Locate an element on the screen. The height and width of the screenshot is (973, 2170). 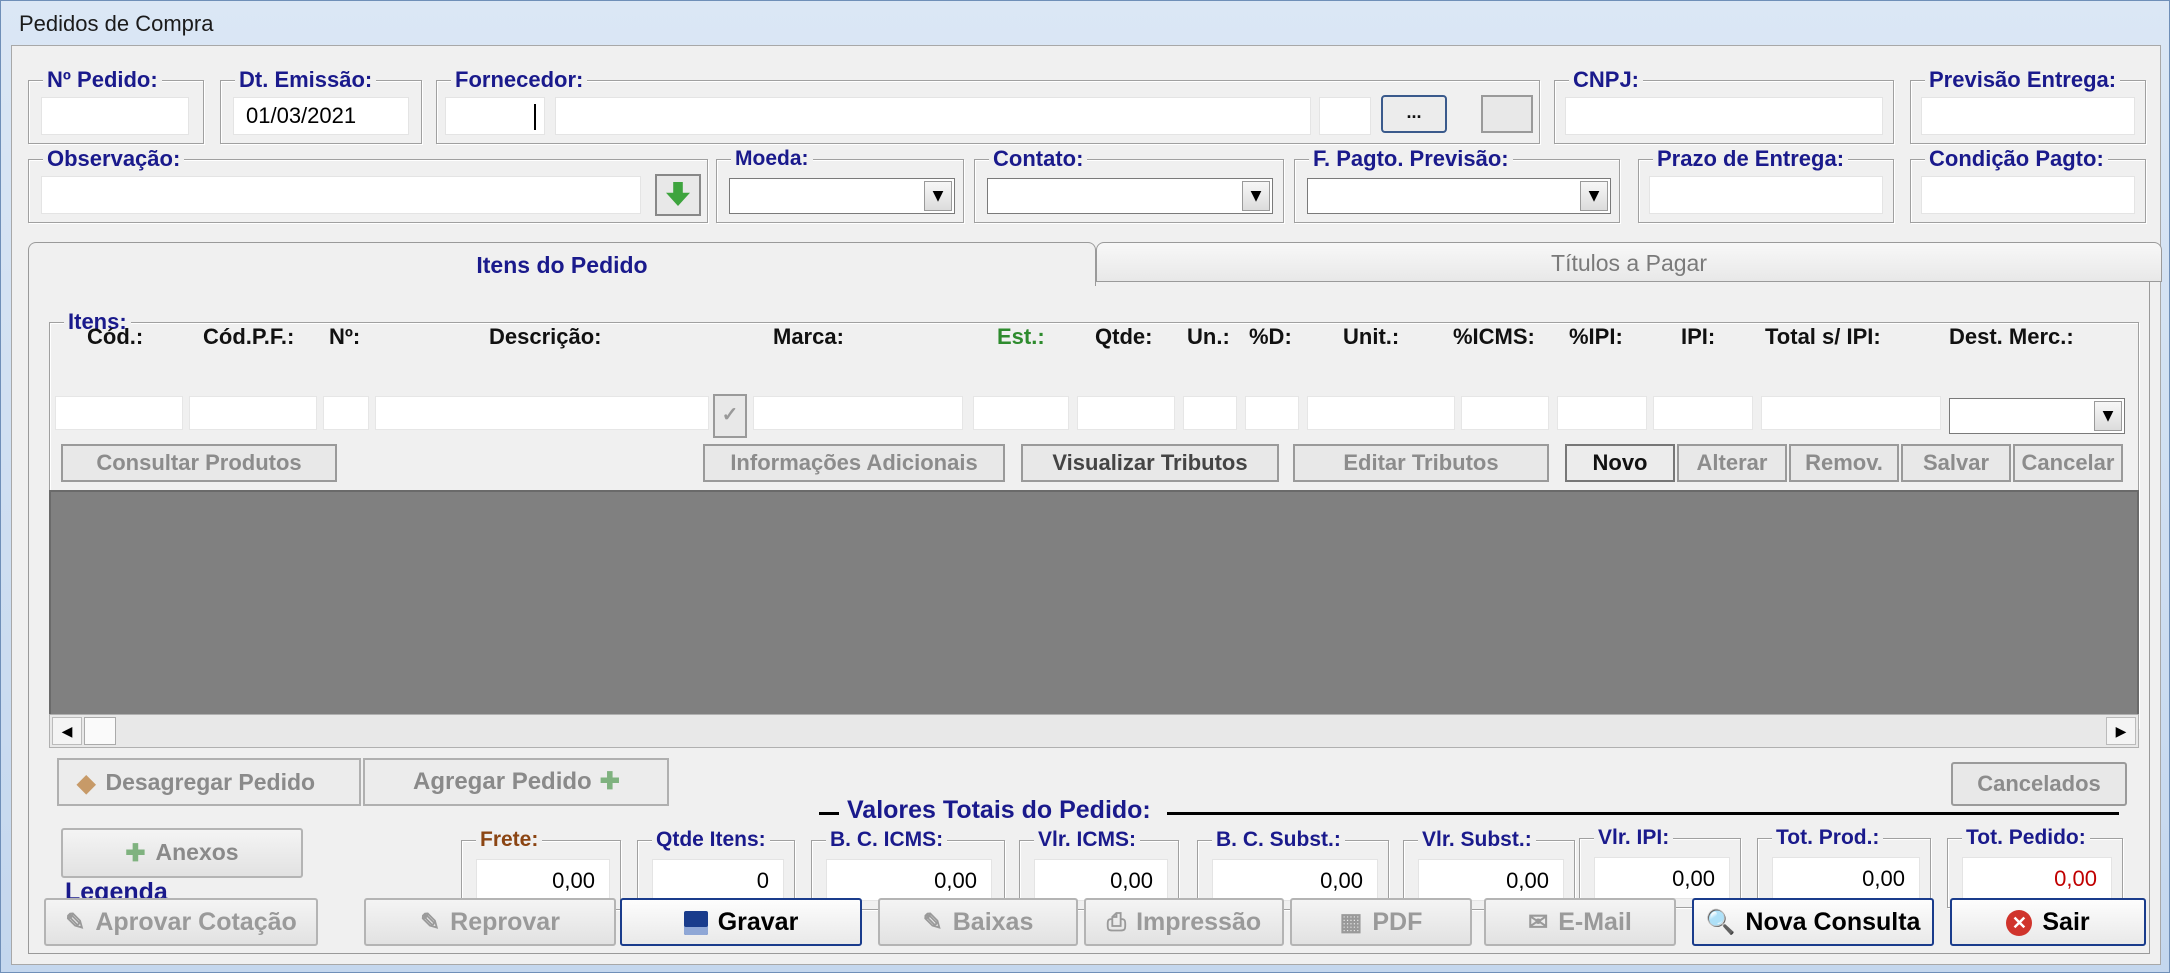
label-emissao: Dt. Emissão: is located at coordinates (306, 80).